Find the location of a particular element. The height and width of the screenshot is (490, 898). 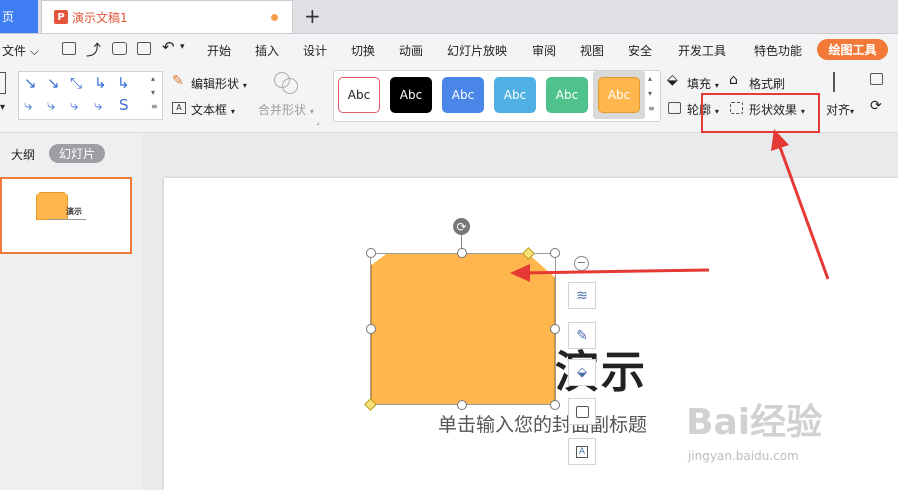

watermark-url: jingyan.baidu.com is located at coordinates (743, 456).